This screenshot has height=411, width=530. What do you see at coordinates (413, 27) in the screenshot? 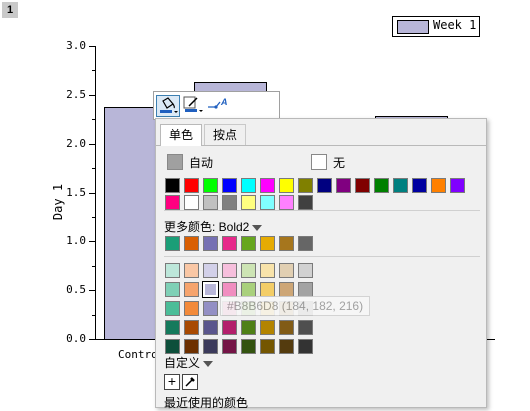
I see `legend-swatch` at bounding box center [413, 27].